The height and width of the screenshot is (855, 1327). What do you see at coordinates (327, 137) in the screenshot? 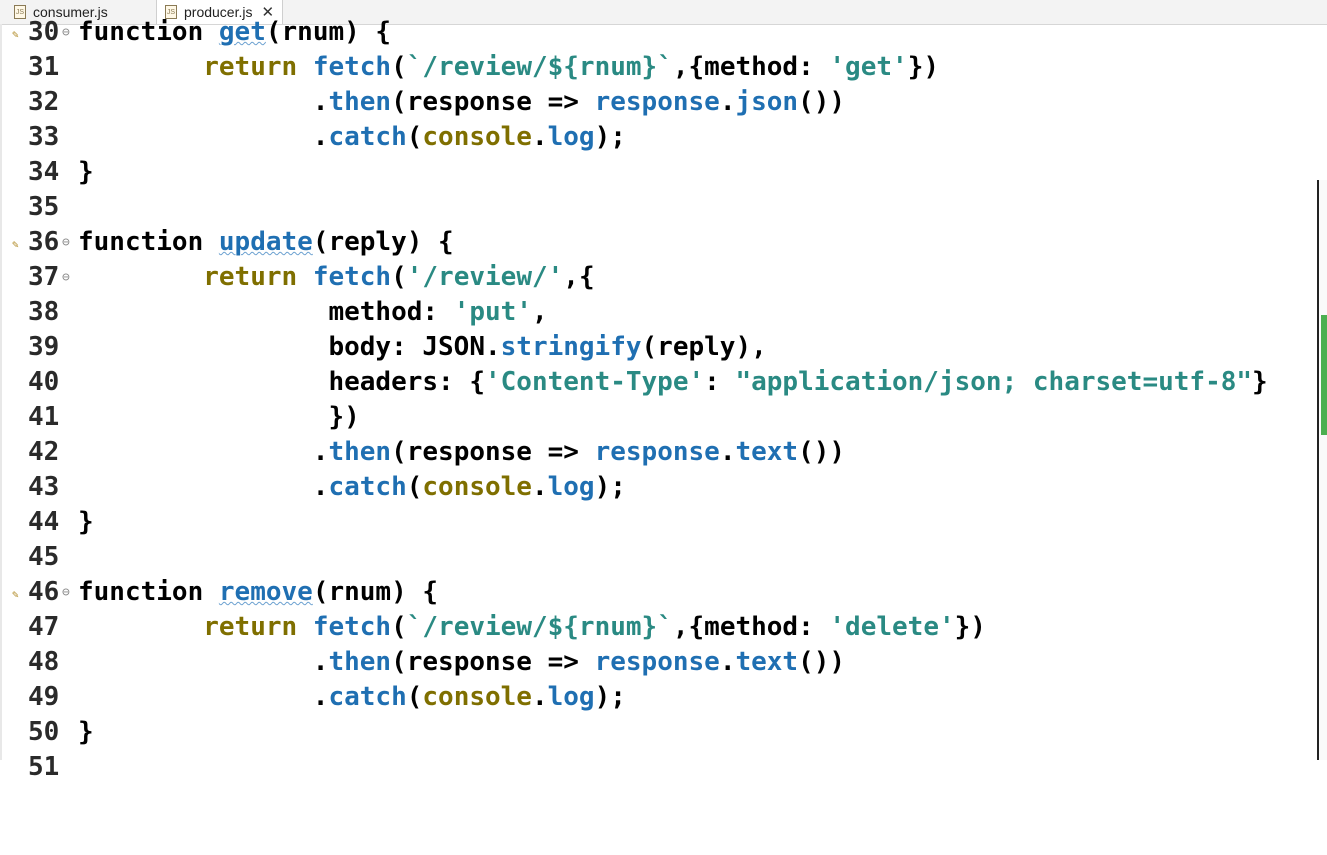
I see `code-line: 33 .catch(console.log);` at bounding box center [327, 137].